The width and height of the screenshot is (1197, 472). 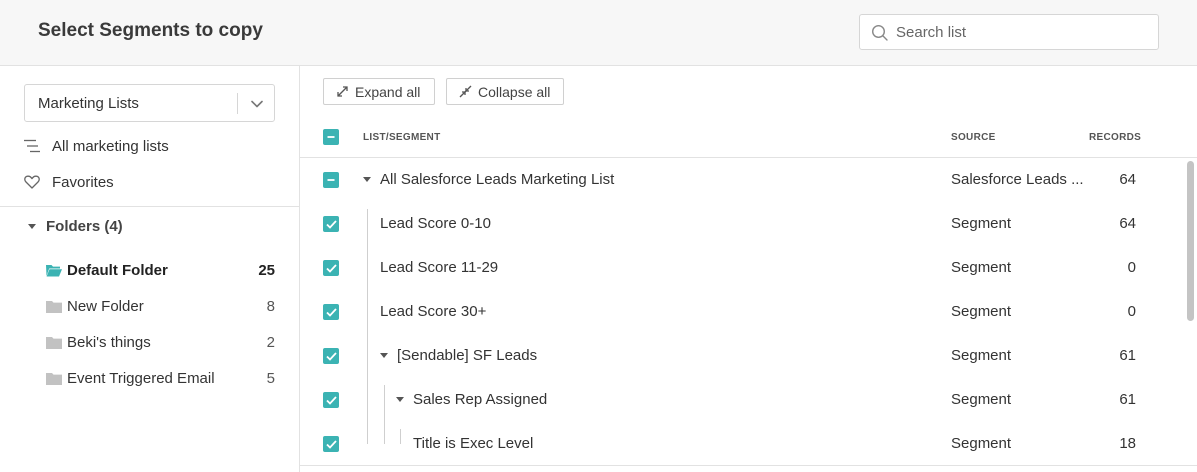 I want to click on folder-name: Default Folder, so click(x=117, y=270).